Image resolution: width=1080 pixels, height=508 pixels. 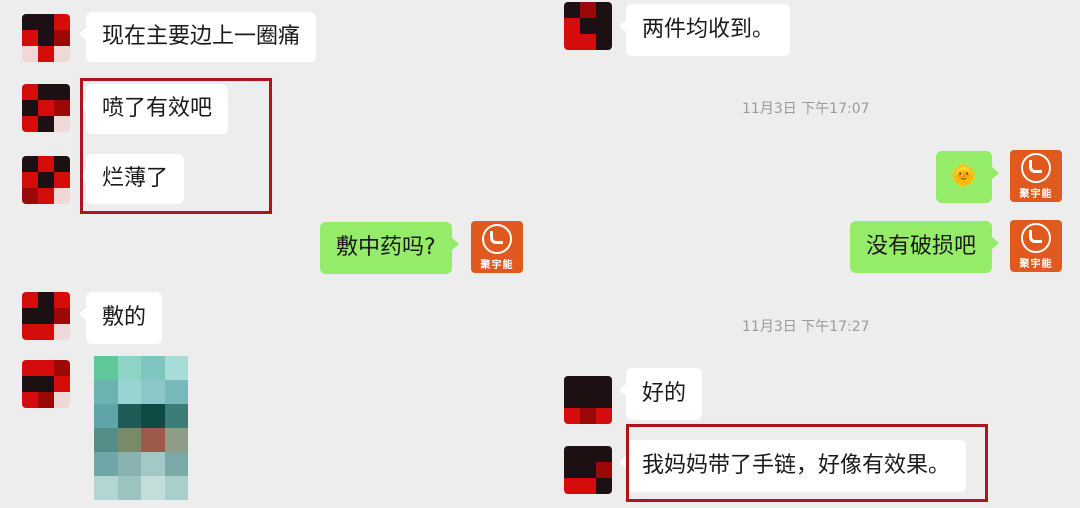 What do you see at coordinates (141, 428) in the screenshot?
I see `image-message` at bounding box center [141, 428].